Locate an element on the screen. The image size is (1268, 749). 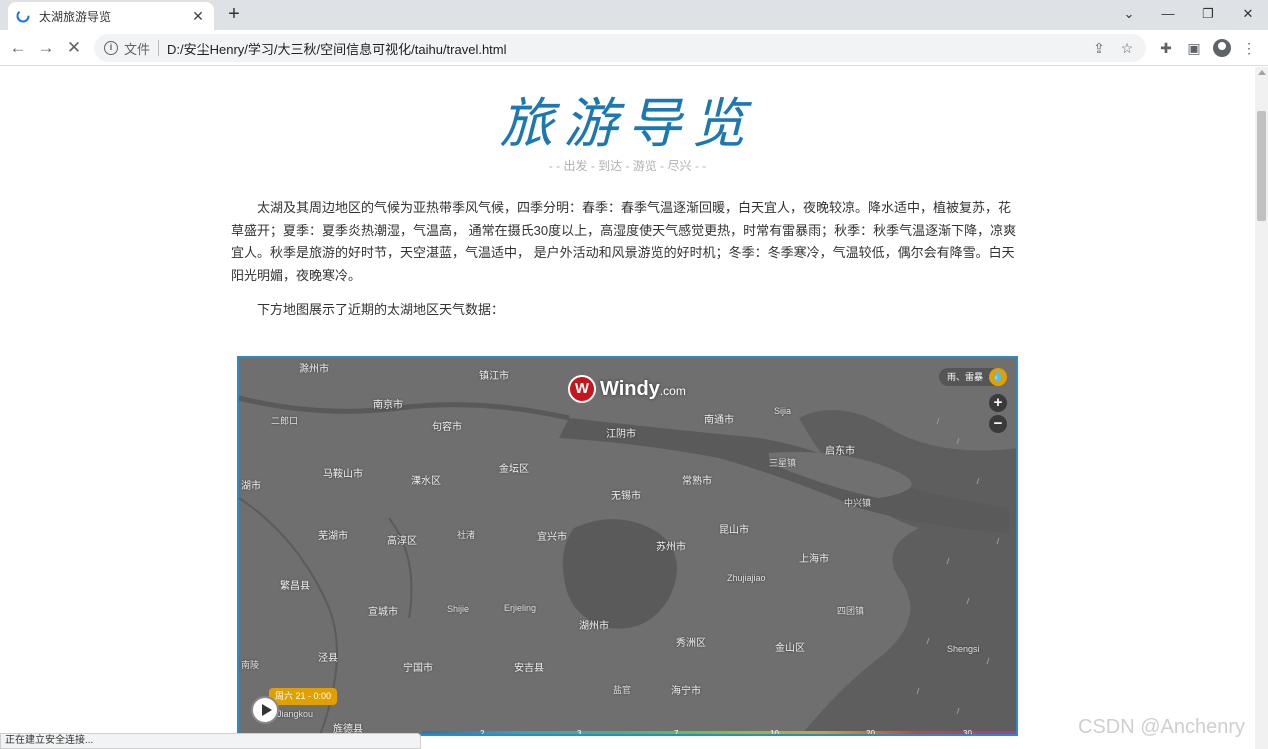
scrollbar-thumb is located at coordinates (1261, 166).